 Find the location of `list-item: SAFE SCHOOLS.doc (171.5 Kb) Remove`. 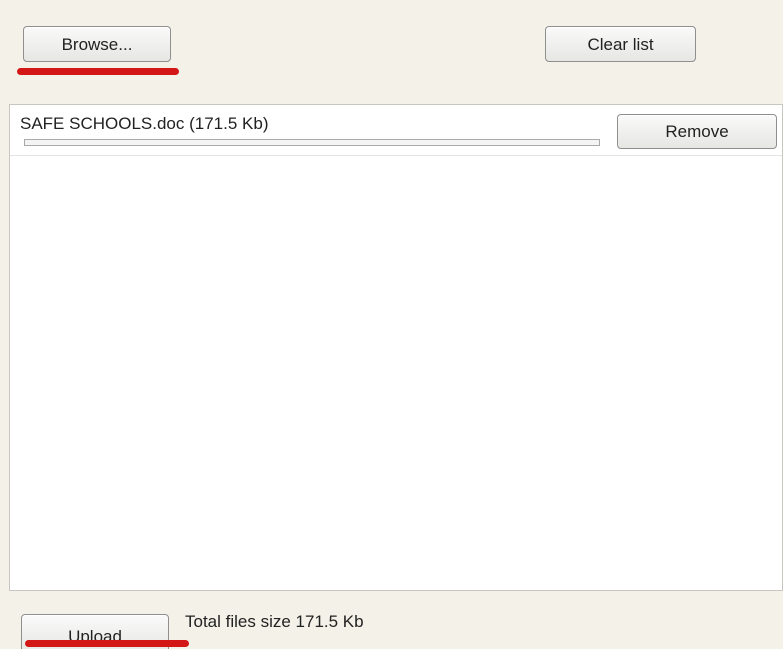

list-item: SAFE SCHOOLS.doc (171.5 Kb) Remove is located at coordinates (396, 130).